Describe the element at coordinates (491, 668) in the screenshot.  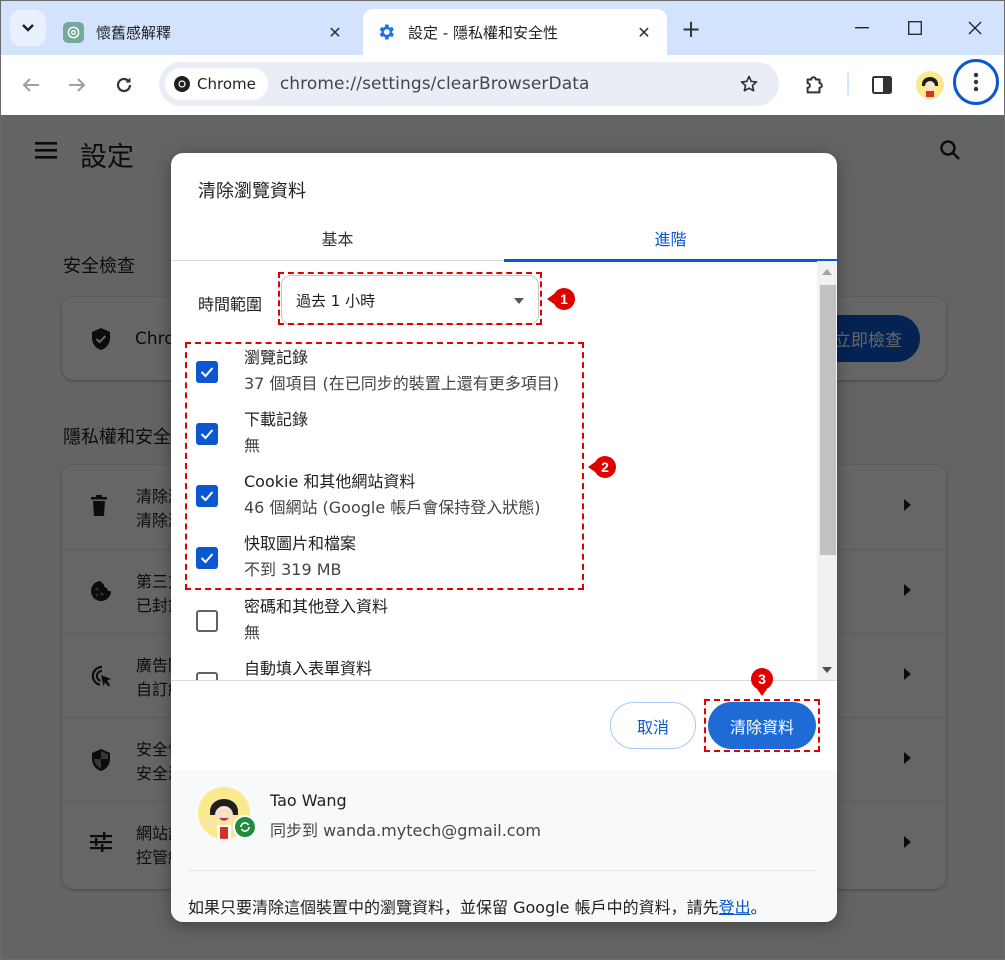
I see `option-autofill: 自動填入表單資料` at that location.